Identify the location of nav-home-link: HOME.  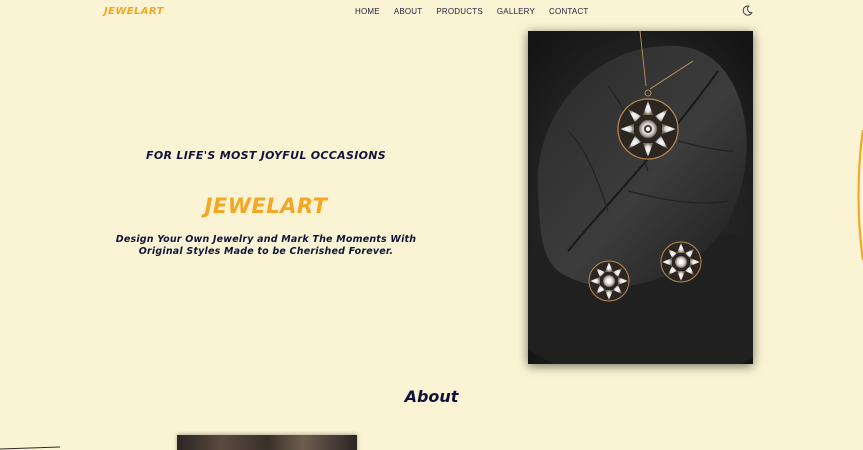
(367, 11).